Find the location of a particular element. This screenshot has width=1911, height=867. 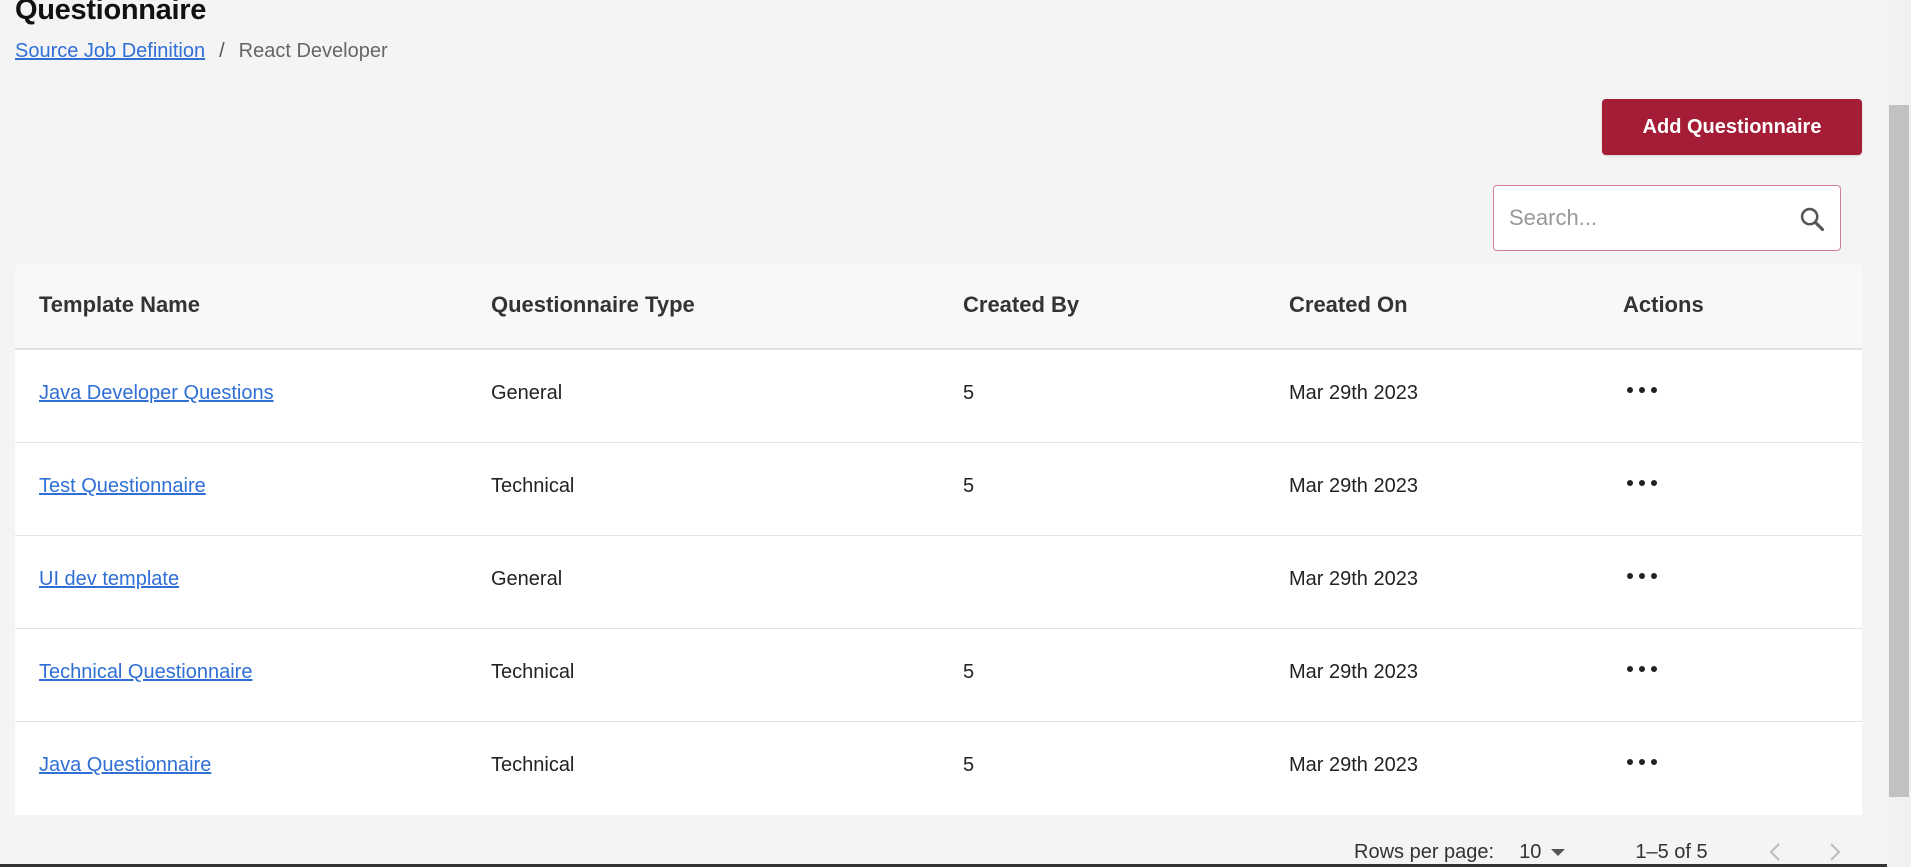

template-name-link: UI dev template is located at coordinates (109, 579).